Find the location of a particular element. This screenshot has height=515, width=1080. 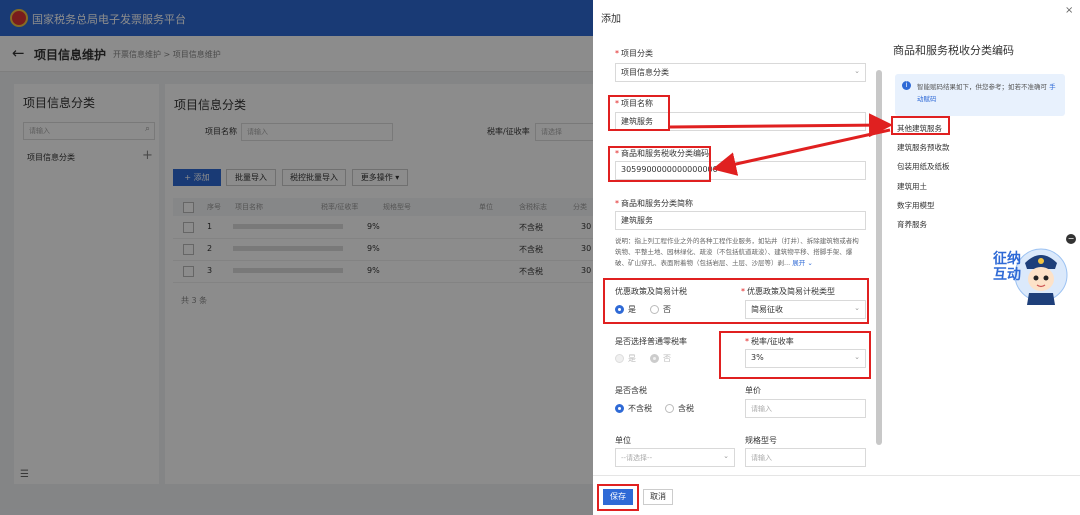

annotation-arrows is located at coordinates (781, 144).